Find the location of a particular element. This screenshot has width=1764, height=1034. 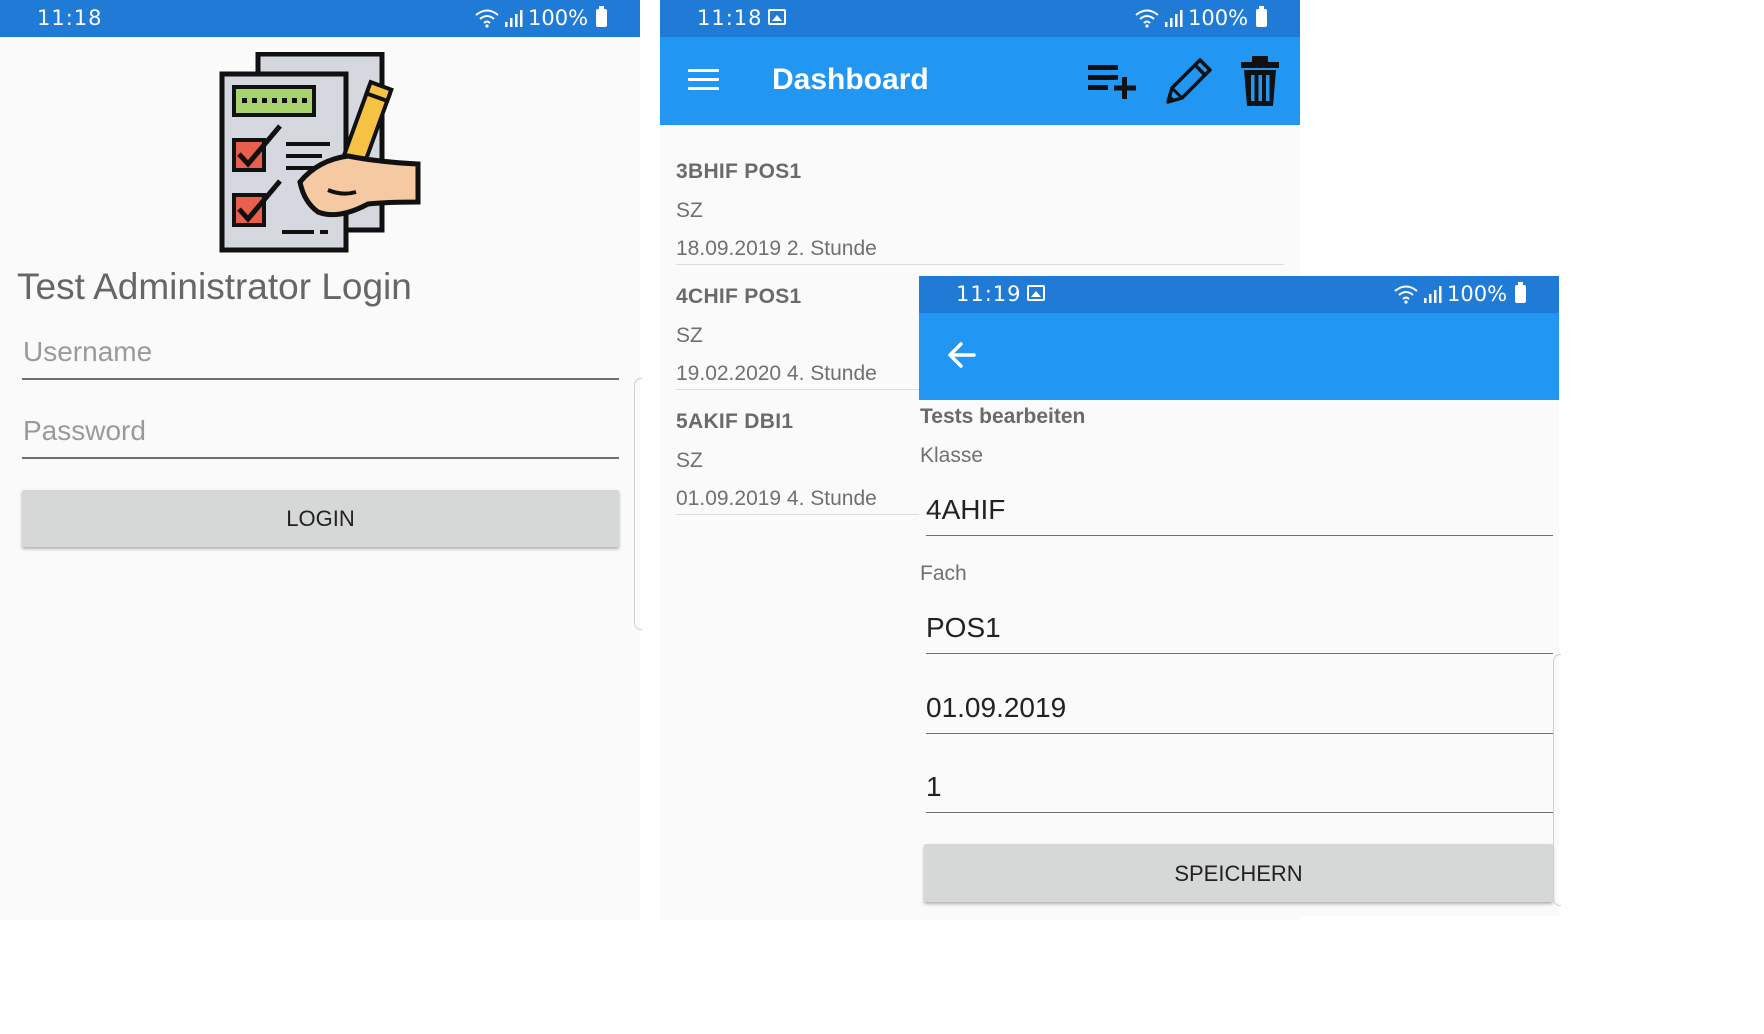

fach-input: POS1 is located at coordinates (1239, 633).